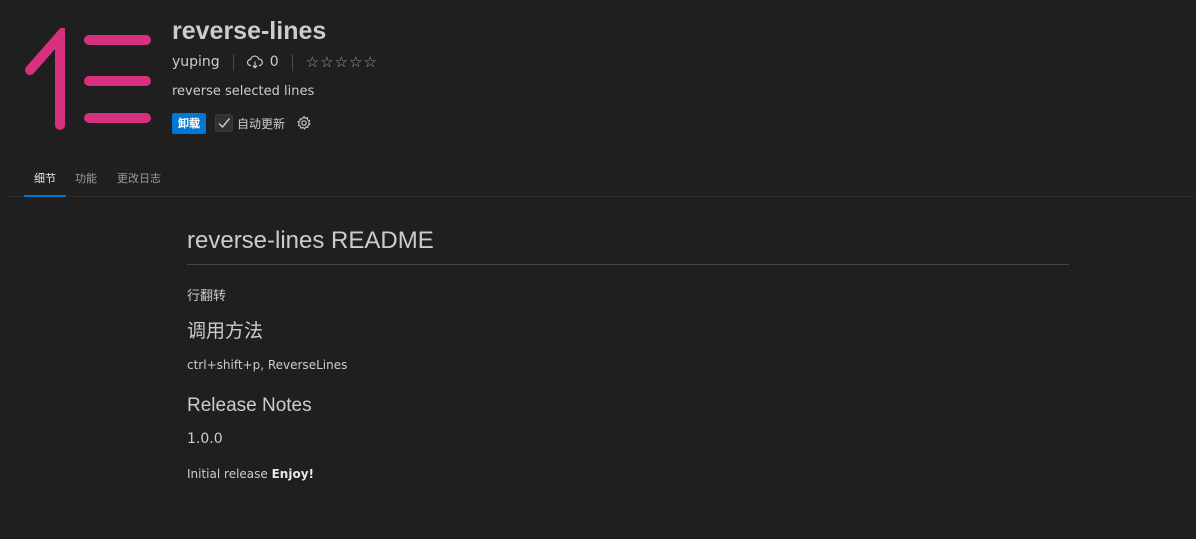 The height and width of the screenshot is (539, 1196). I want to click on publisher-link: yuping, so click(196, 62).